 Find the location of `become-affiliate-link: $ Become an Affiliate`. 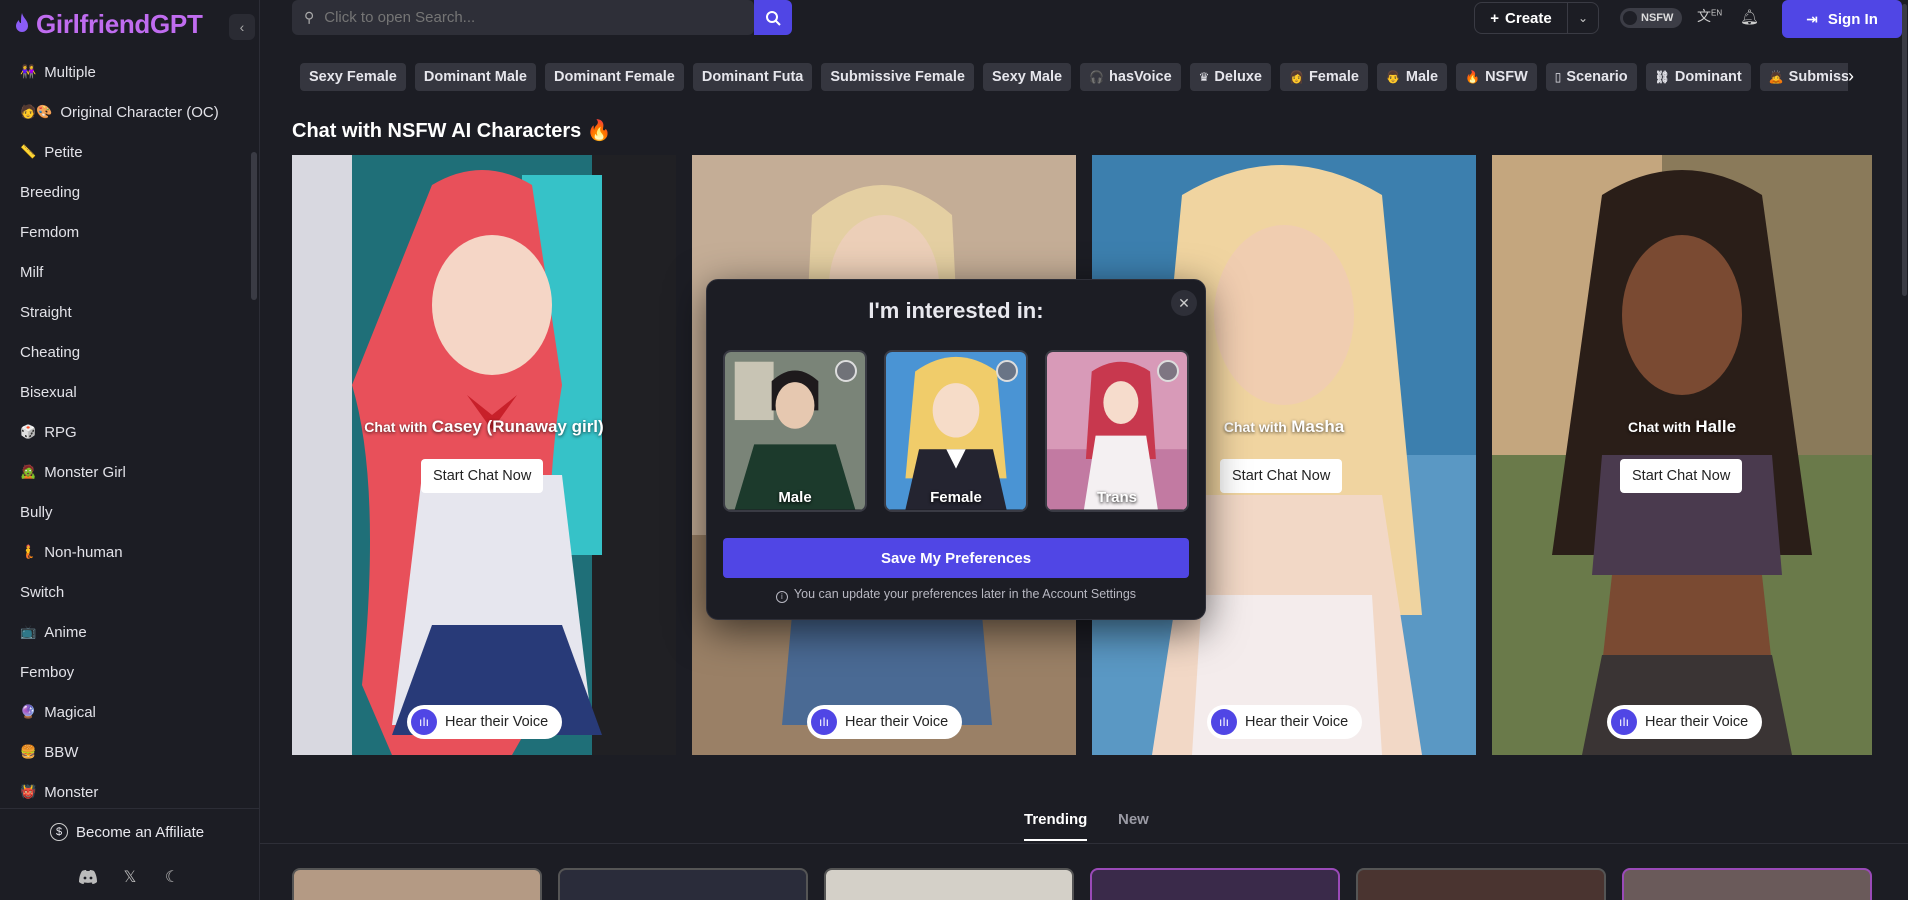

become-affiliate-link: $ Become an Affiliate is located at coordinates (127, 832).